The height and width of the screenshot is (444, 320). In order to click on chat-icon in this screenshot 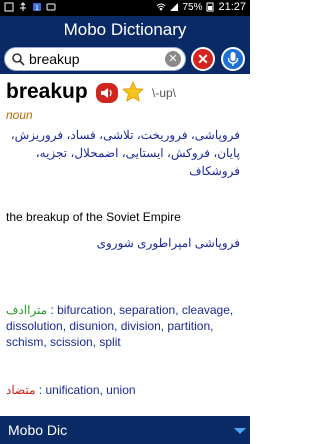, I will do `click(51, 7)`.